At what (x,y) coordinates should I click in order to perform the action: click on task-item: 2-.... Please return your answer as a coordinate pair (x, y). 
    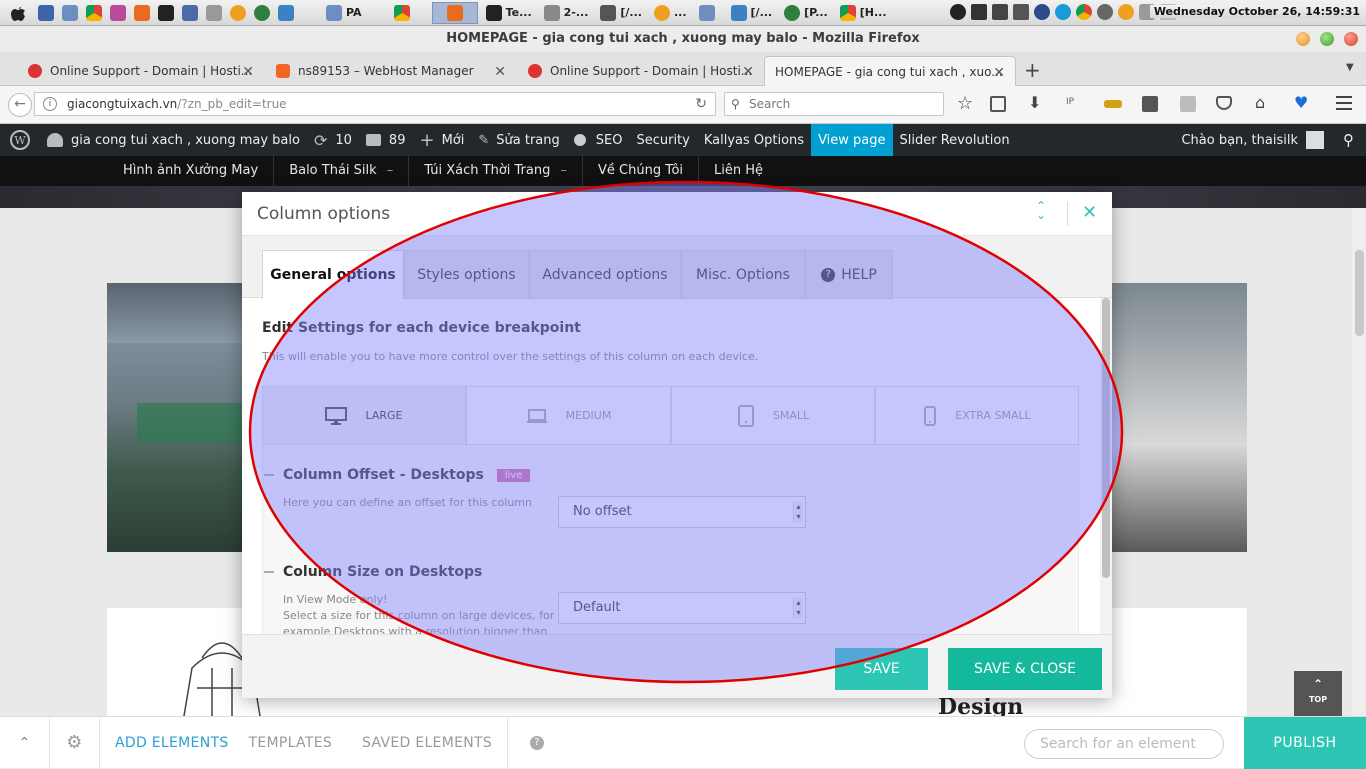
    Looking at the image, I should click on (564, 13).